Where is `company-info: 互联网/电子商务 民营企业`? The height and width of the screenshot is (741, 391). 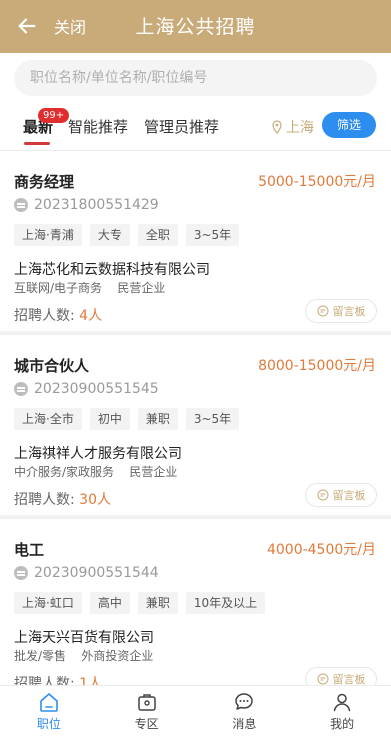 company-info: 互联网/电子商务 民营企业 is located at coordinates (89, 287).